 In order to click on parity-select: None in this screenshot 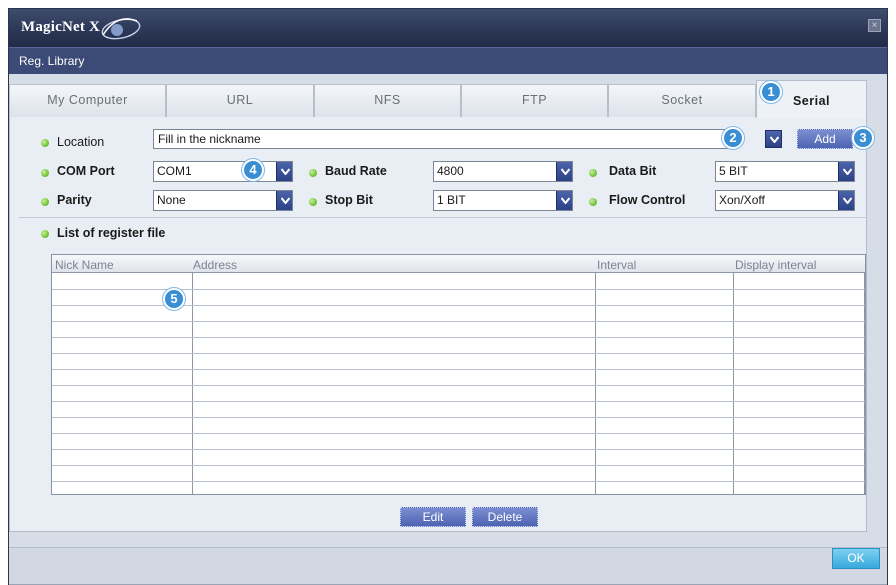, I will do `click(223, 200)`.